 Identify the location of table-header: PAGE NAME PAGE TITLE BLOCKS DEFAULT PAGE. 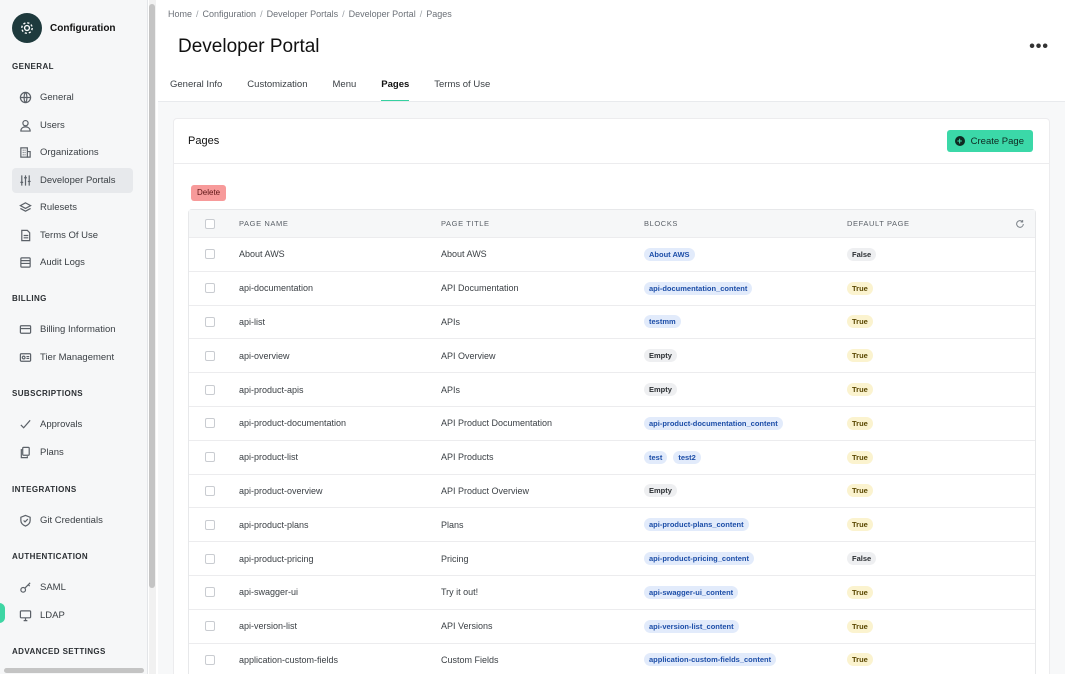
(612, 224).